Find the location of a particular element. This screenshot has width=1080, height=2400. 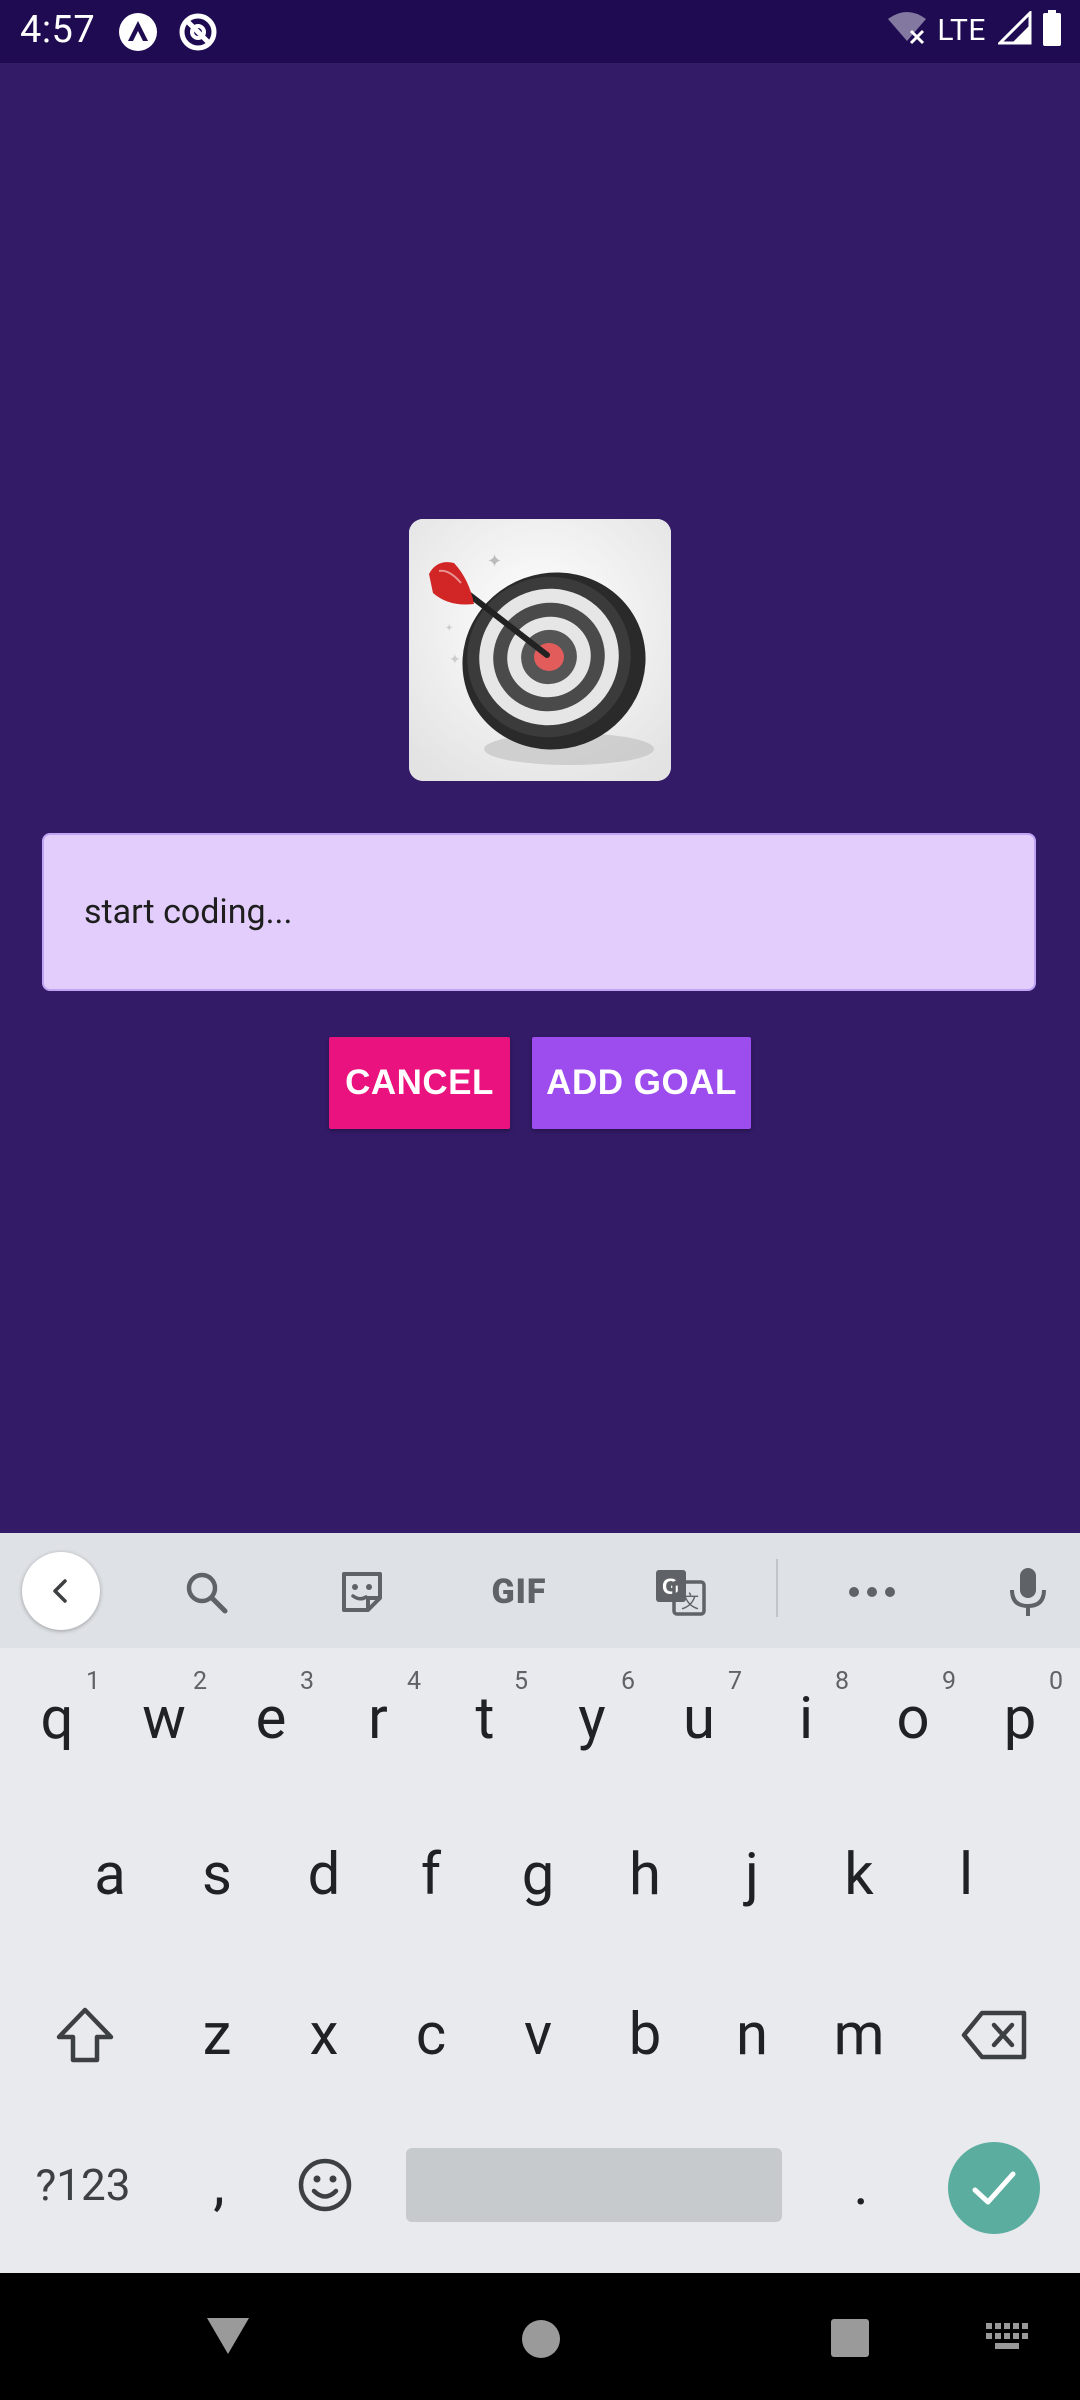

key-label: m is located at coordinates (859, 2035).